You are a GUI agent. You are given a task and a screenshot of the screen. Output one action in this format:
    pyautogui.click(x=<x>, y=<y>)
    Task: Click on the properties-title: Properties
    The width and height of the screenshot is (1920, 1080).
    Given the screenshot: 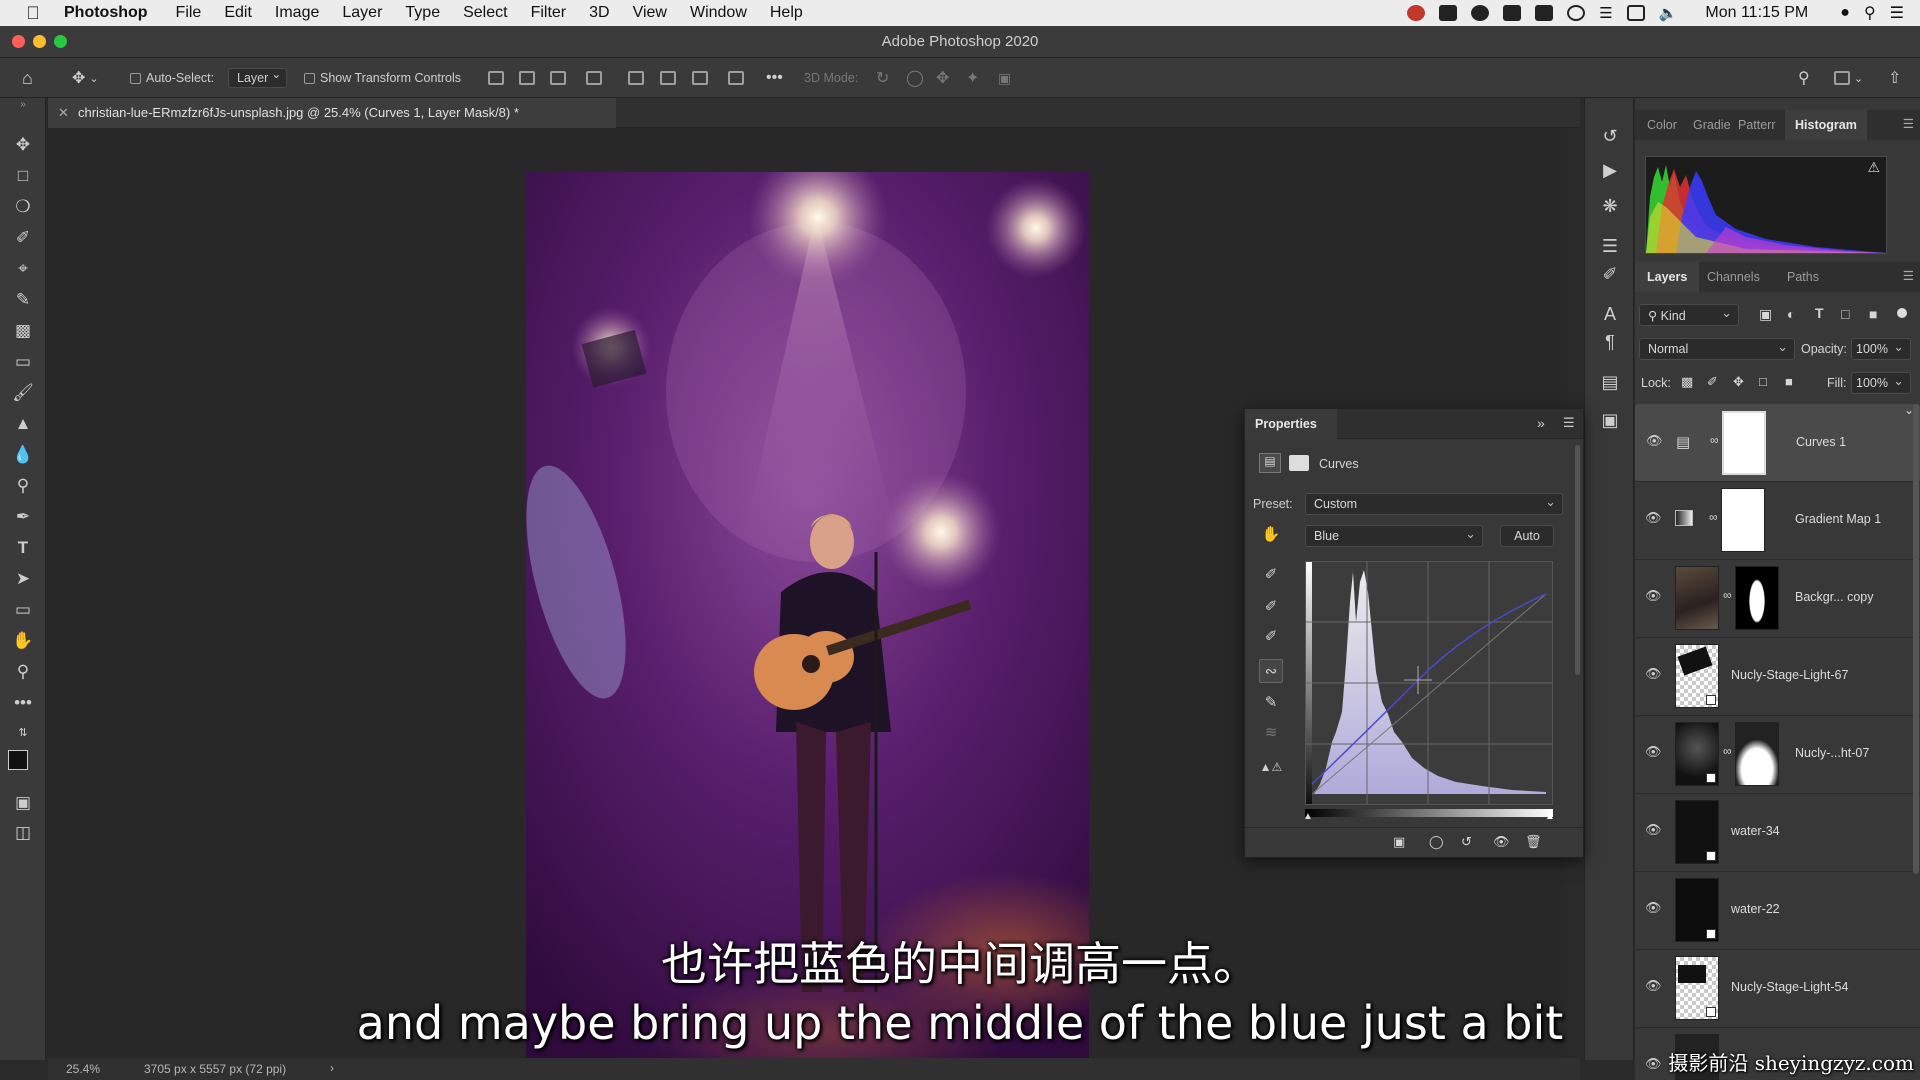 What is the action you would take?
    pyautogui.click(x=1291, y=424)
    